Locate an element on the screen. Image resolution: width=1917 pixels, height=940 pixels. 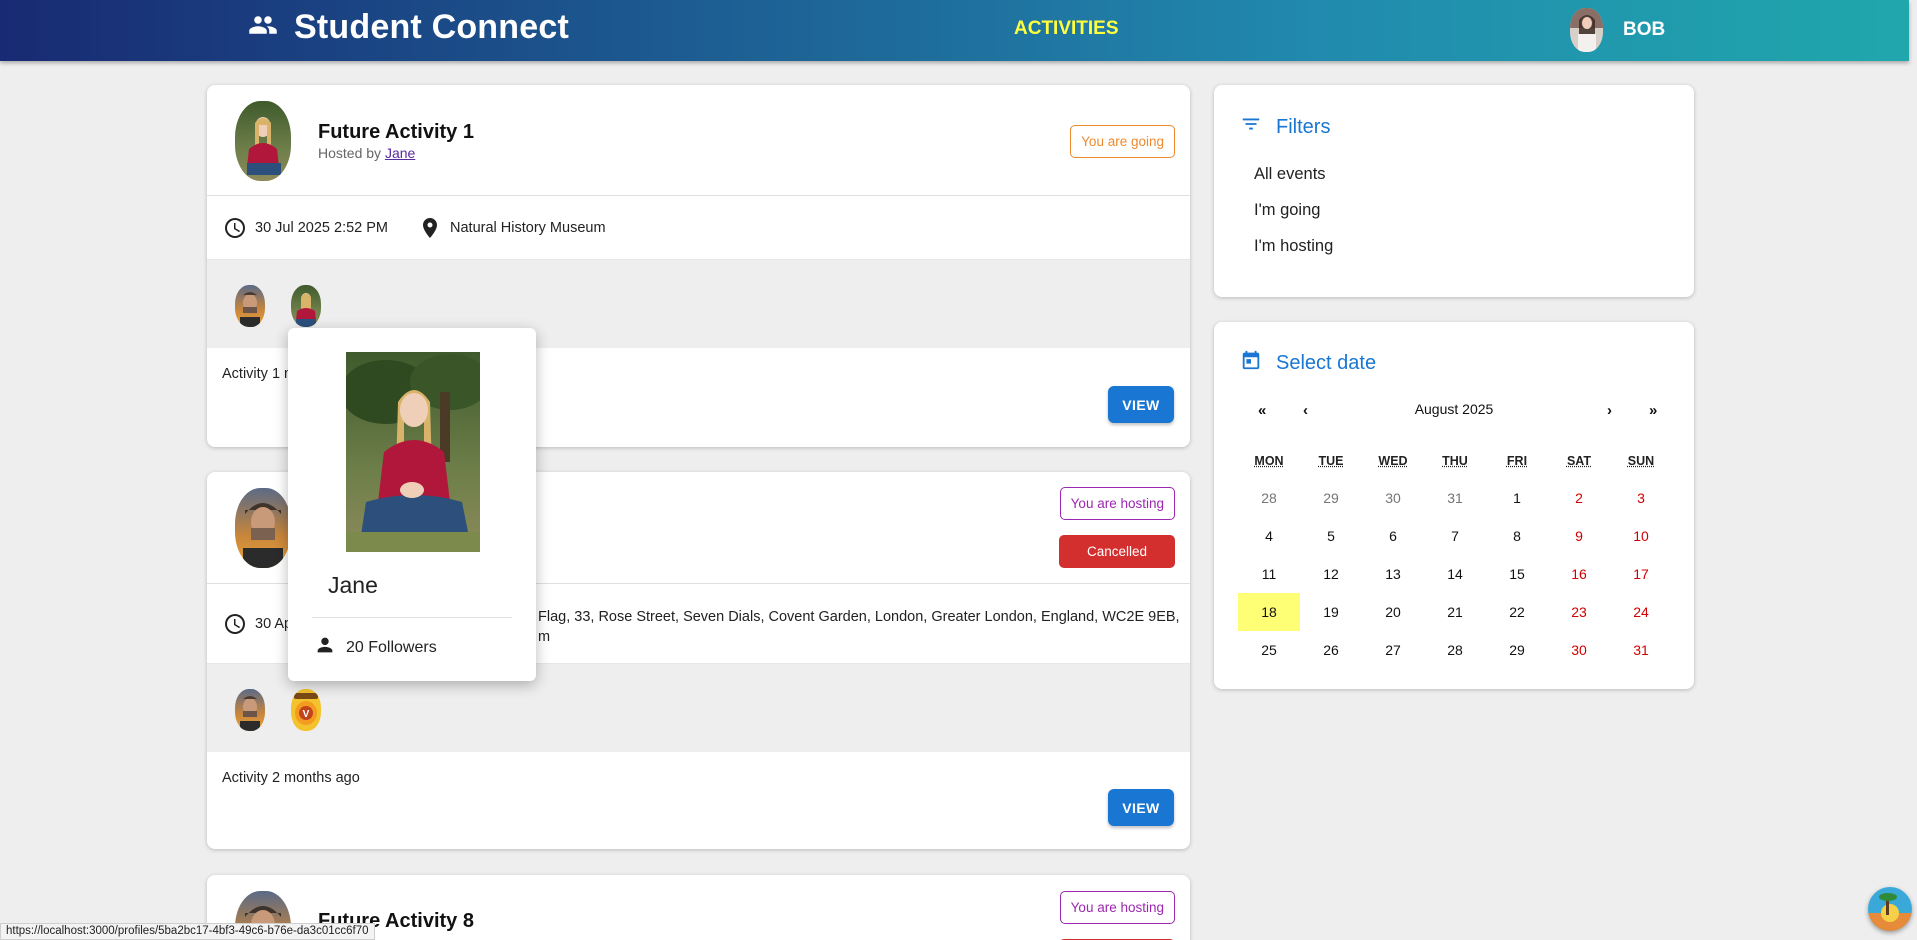
filter-all-events: All events is located at coordinates (1290, 174).